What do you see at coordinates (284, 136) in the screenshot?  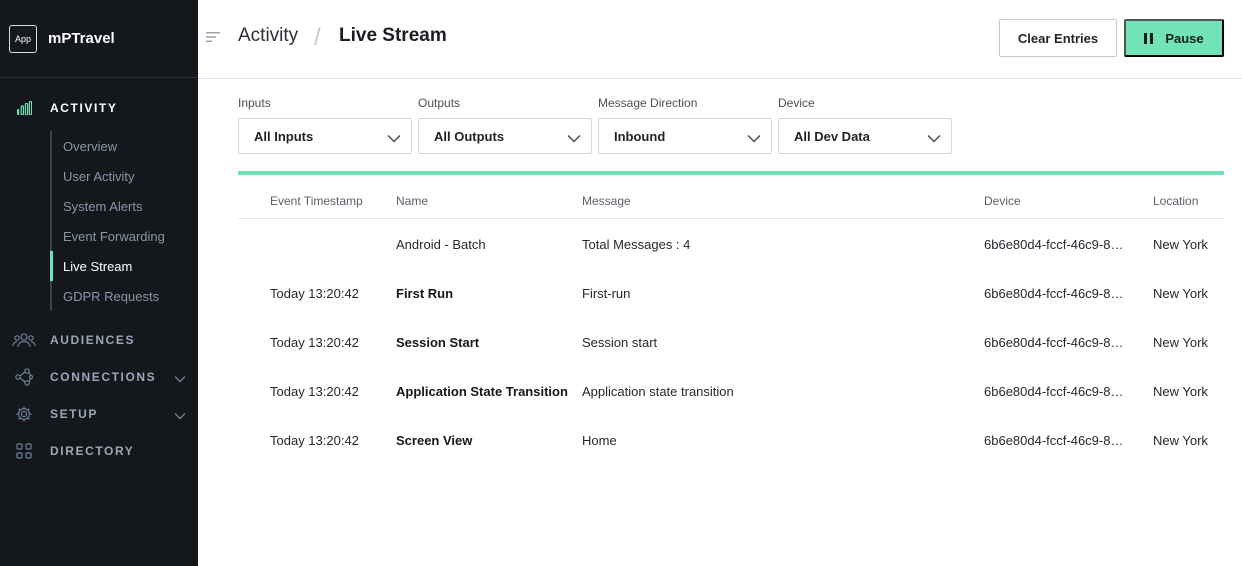 I see `inputs-select-value: All Inputs` at bounding box center [284, 136].